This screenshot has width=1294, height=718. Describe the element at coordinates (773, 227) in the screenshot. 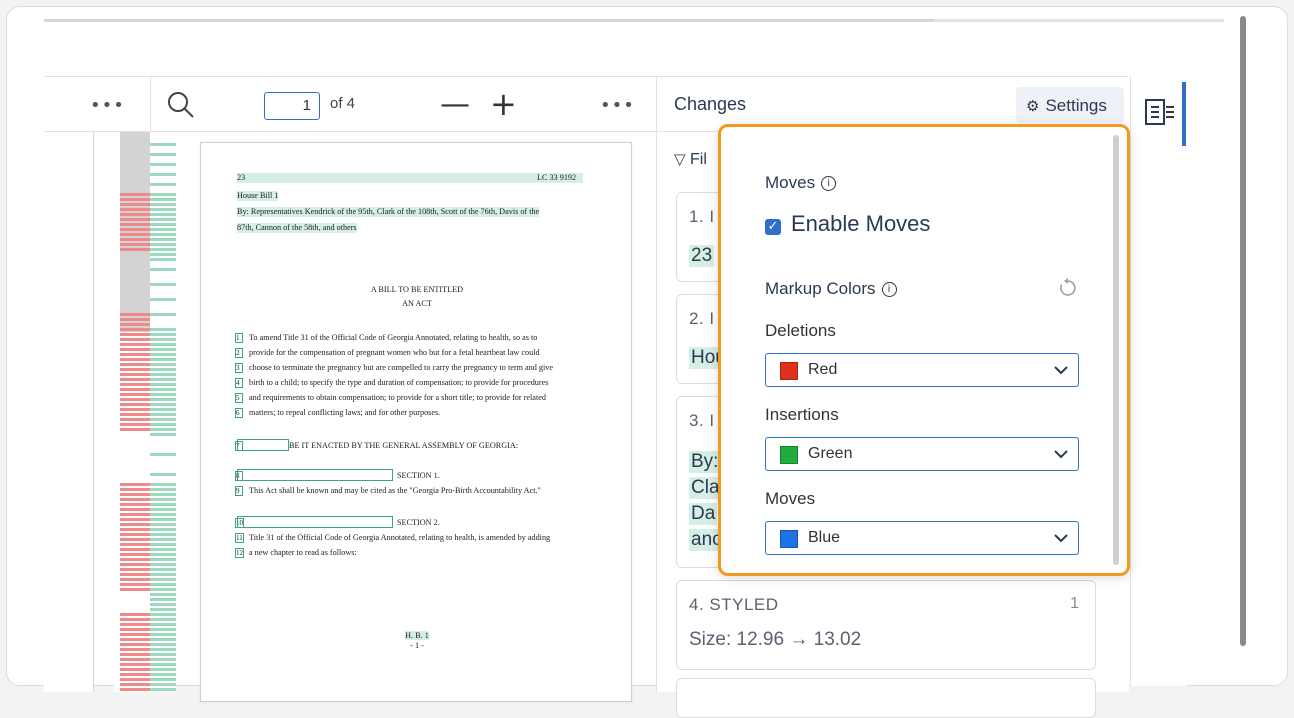

I see `enable-moves-checkbox: ✓` at that location.